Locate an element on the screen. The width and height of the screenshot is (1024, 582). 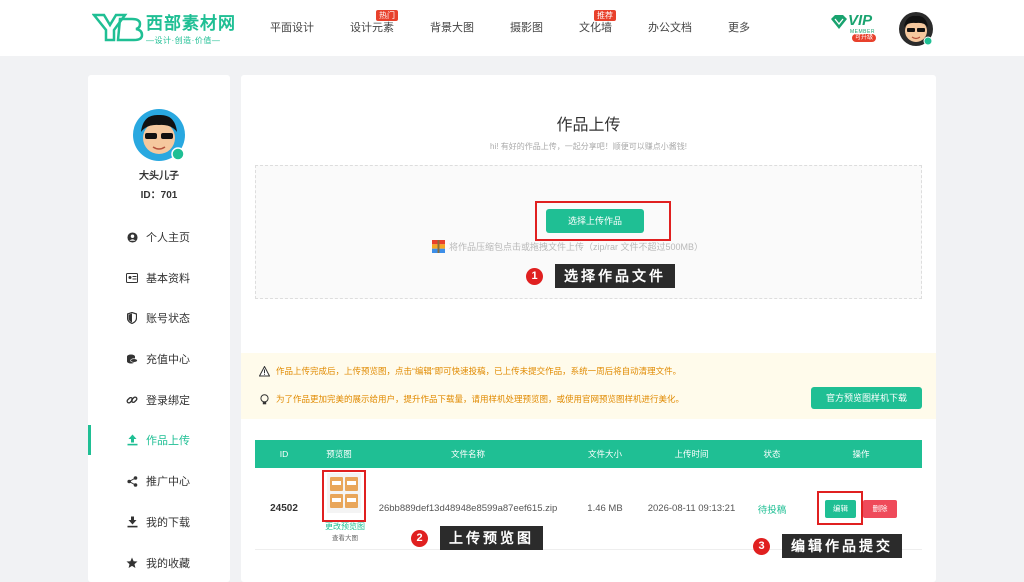
id-card-icon is located at coordinates (132, 278).